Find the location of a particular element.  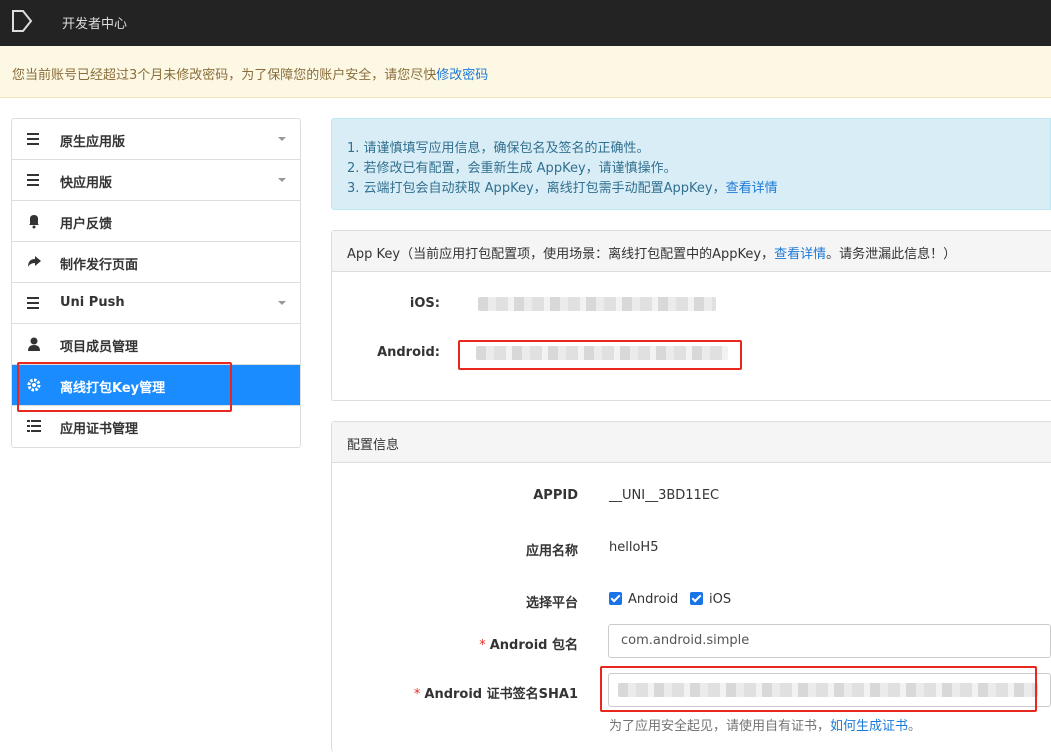

info-line-3: 3. 云端打包会自动获取 AppKey，离线打包需手动配置AppKey，查看详情 is located at coordinates (562, 188).